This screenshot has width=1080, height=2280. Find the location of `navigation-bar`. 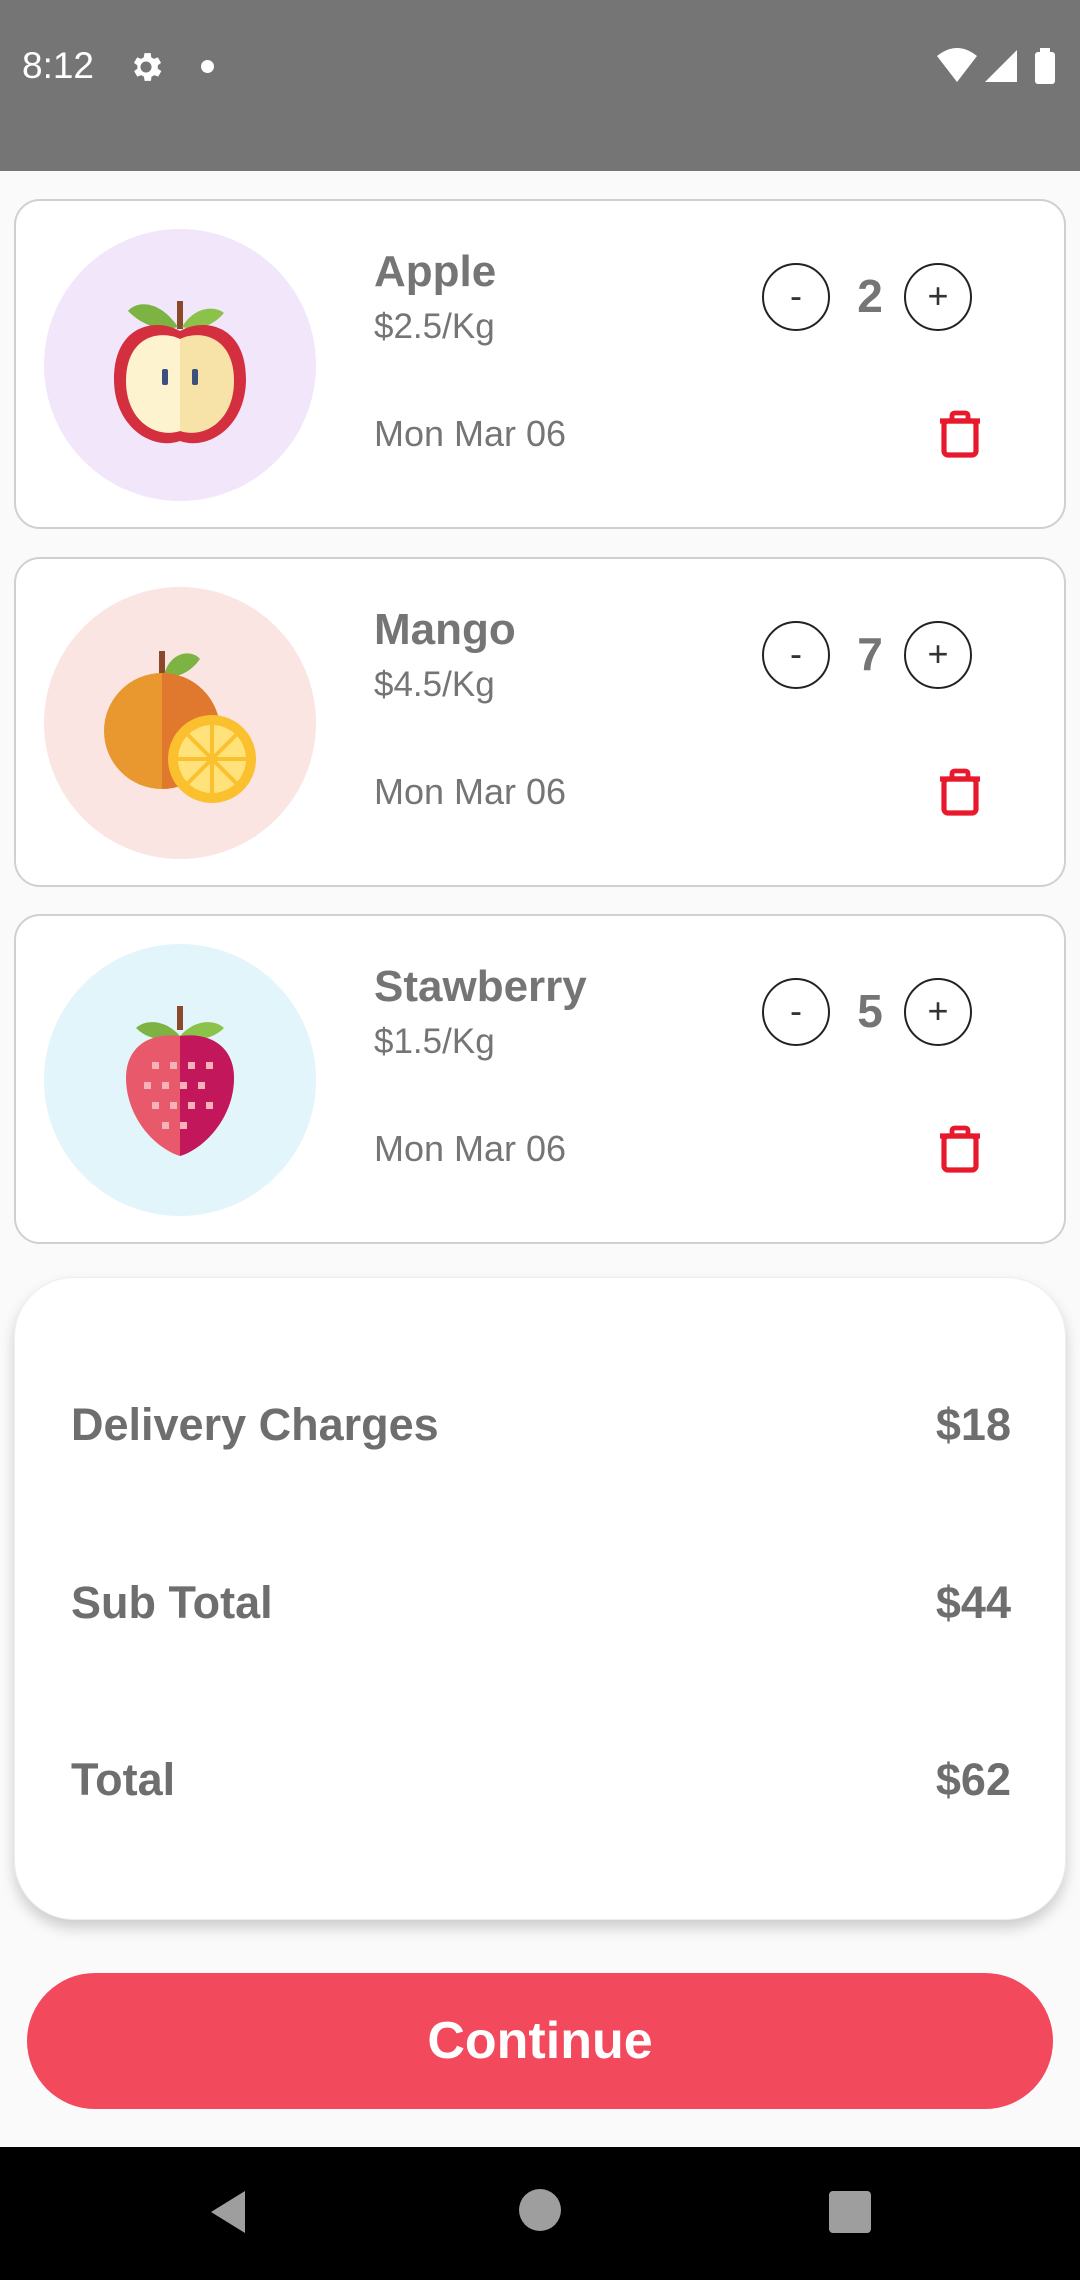

navigation-bar is located at coordinates (540, 2213).